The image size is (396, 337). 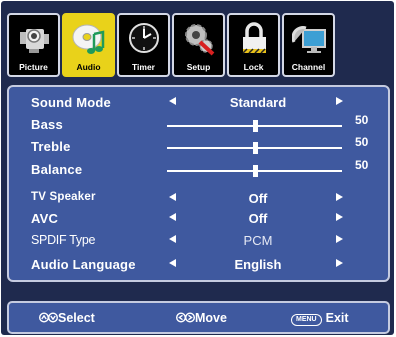 I want to click on clock-icon, so click(x=144, y=38).